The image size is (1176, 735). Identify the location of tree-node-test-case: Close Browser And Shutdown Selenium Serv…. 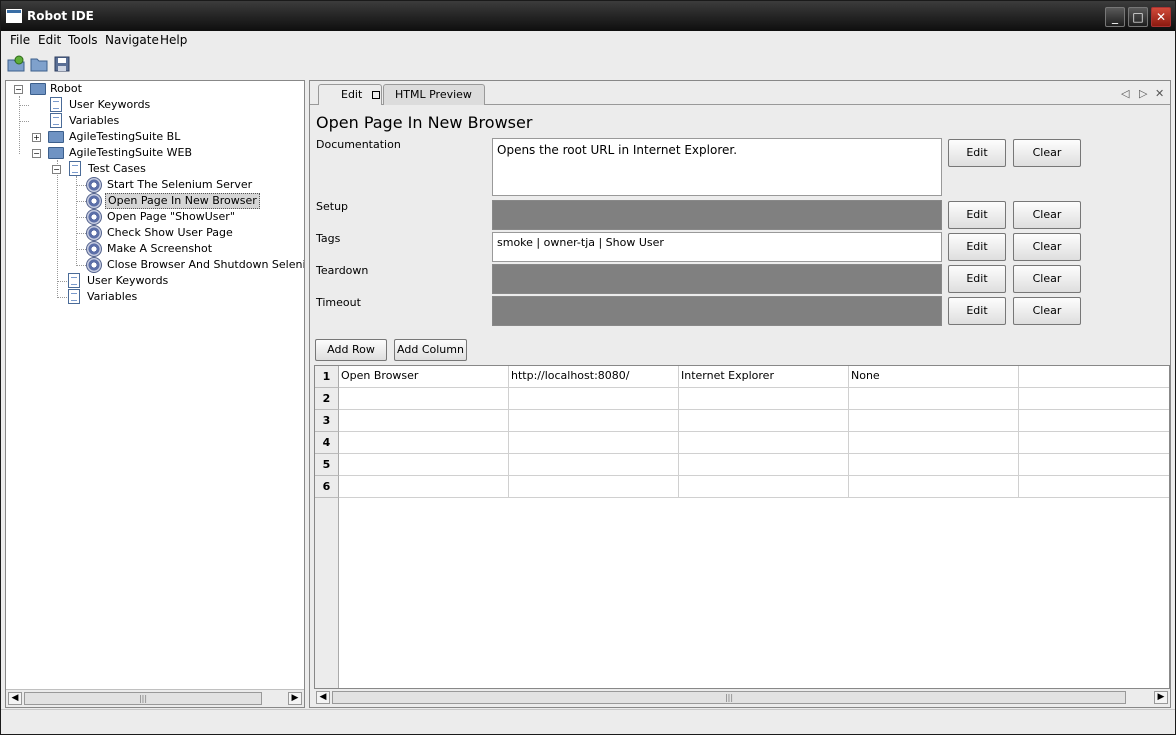
(195, 265).